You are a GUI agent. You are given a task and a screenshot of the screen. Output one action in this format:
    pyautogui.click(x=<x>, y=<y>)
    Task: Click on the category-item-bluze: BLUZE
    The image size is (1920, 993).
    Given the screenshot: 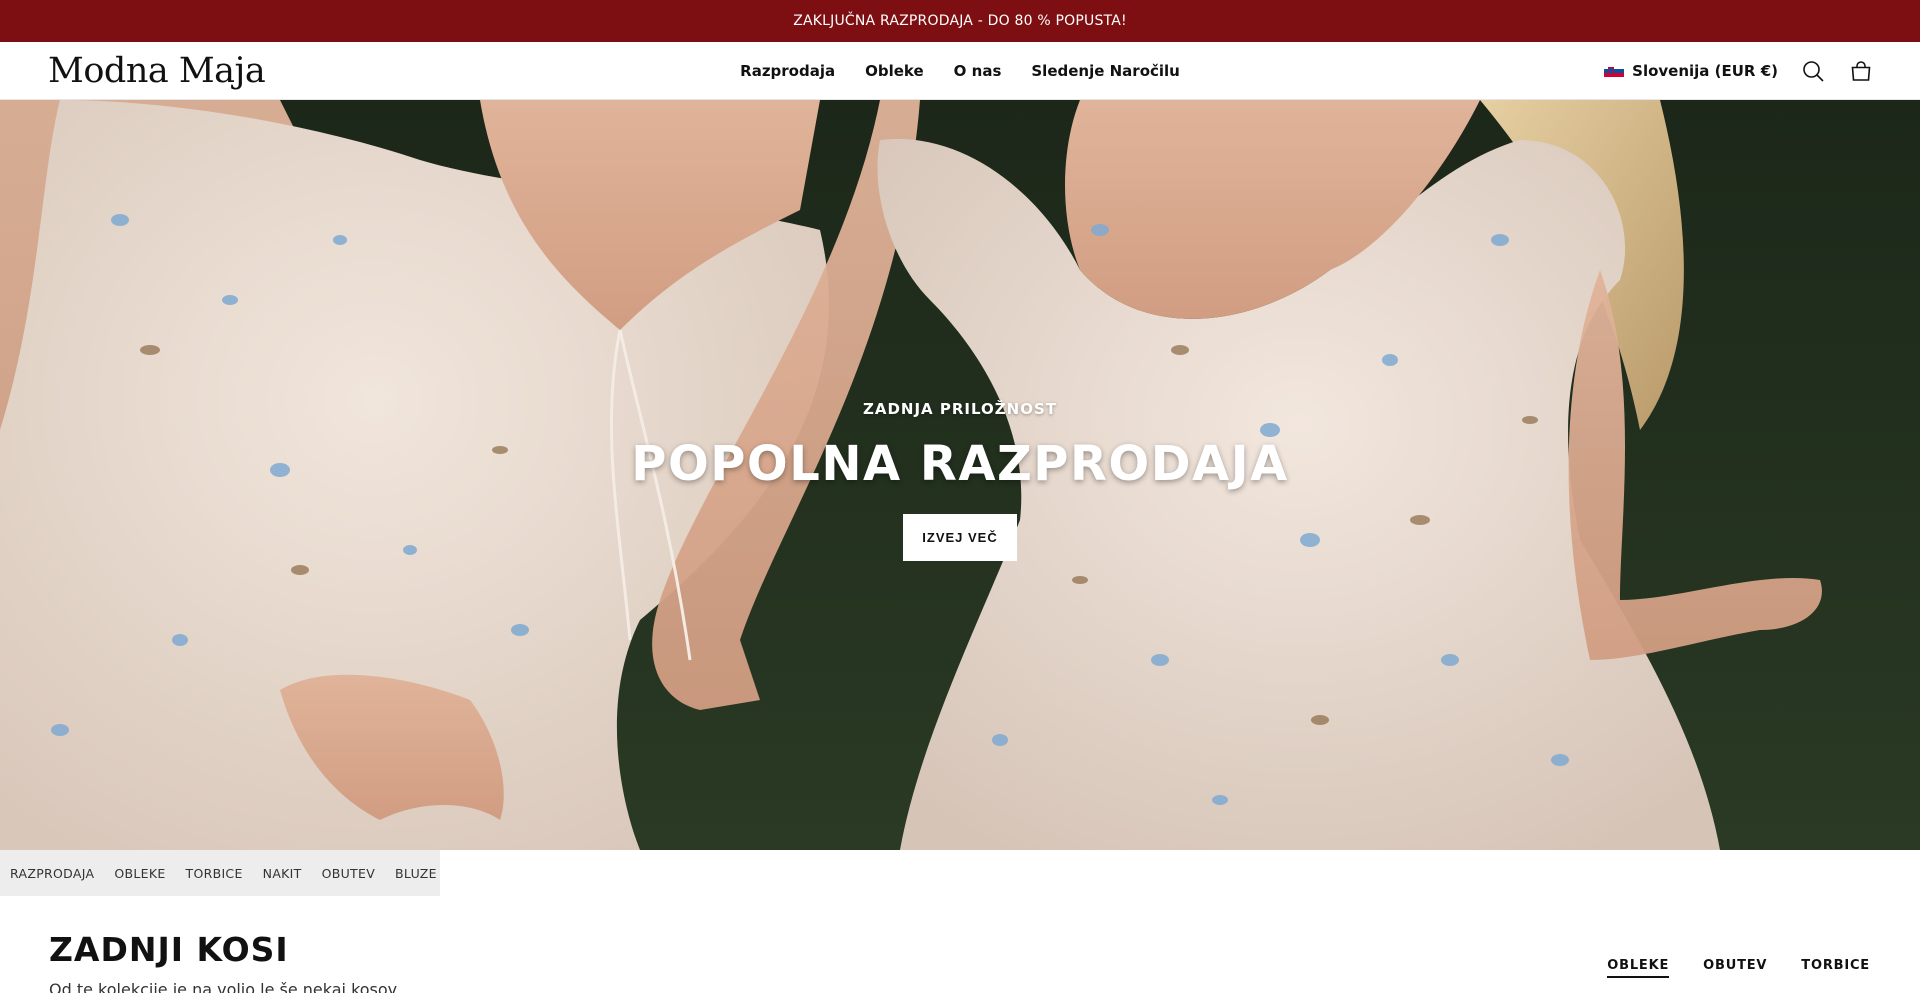 What is the action you would take?
    pyautogui.click(x=416, y=873)
    